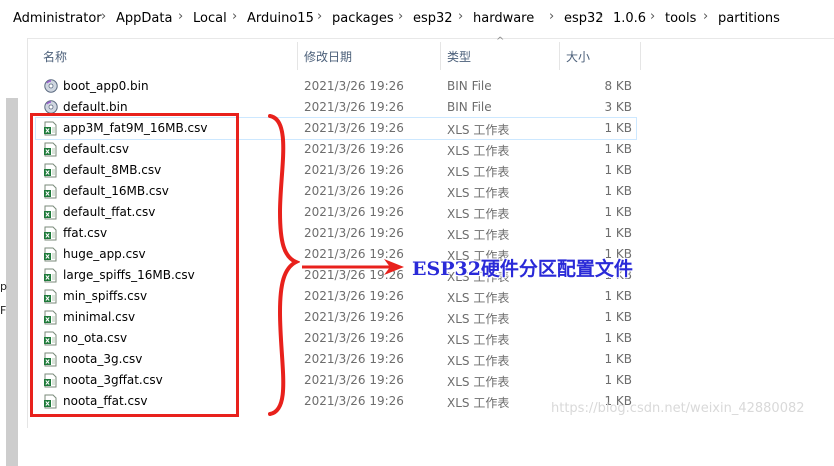 This screenshot has height=466, width=834. What do you see at coordinates (363, 18) in the screenshot?
I see `breadcrumb-item: packages` at bounding box center [363, 18].